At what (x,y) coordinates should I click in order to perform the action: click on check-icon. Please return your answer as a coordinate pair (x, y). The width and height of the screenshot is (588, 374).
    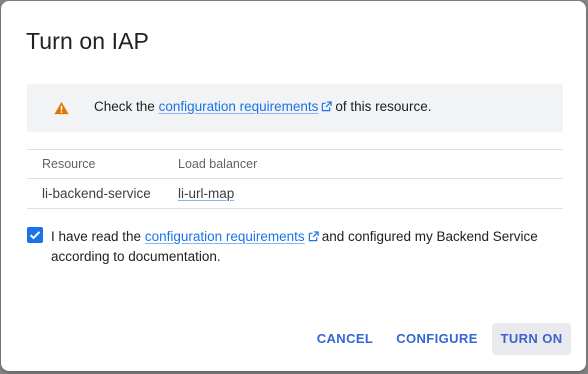
    Looking at the image, I should click on (35, 235).